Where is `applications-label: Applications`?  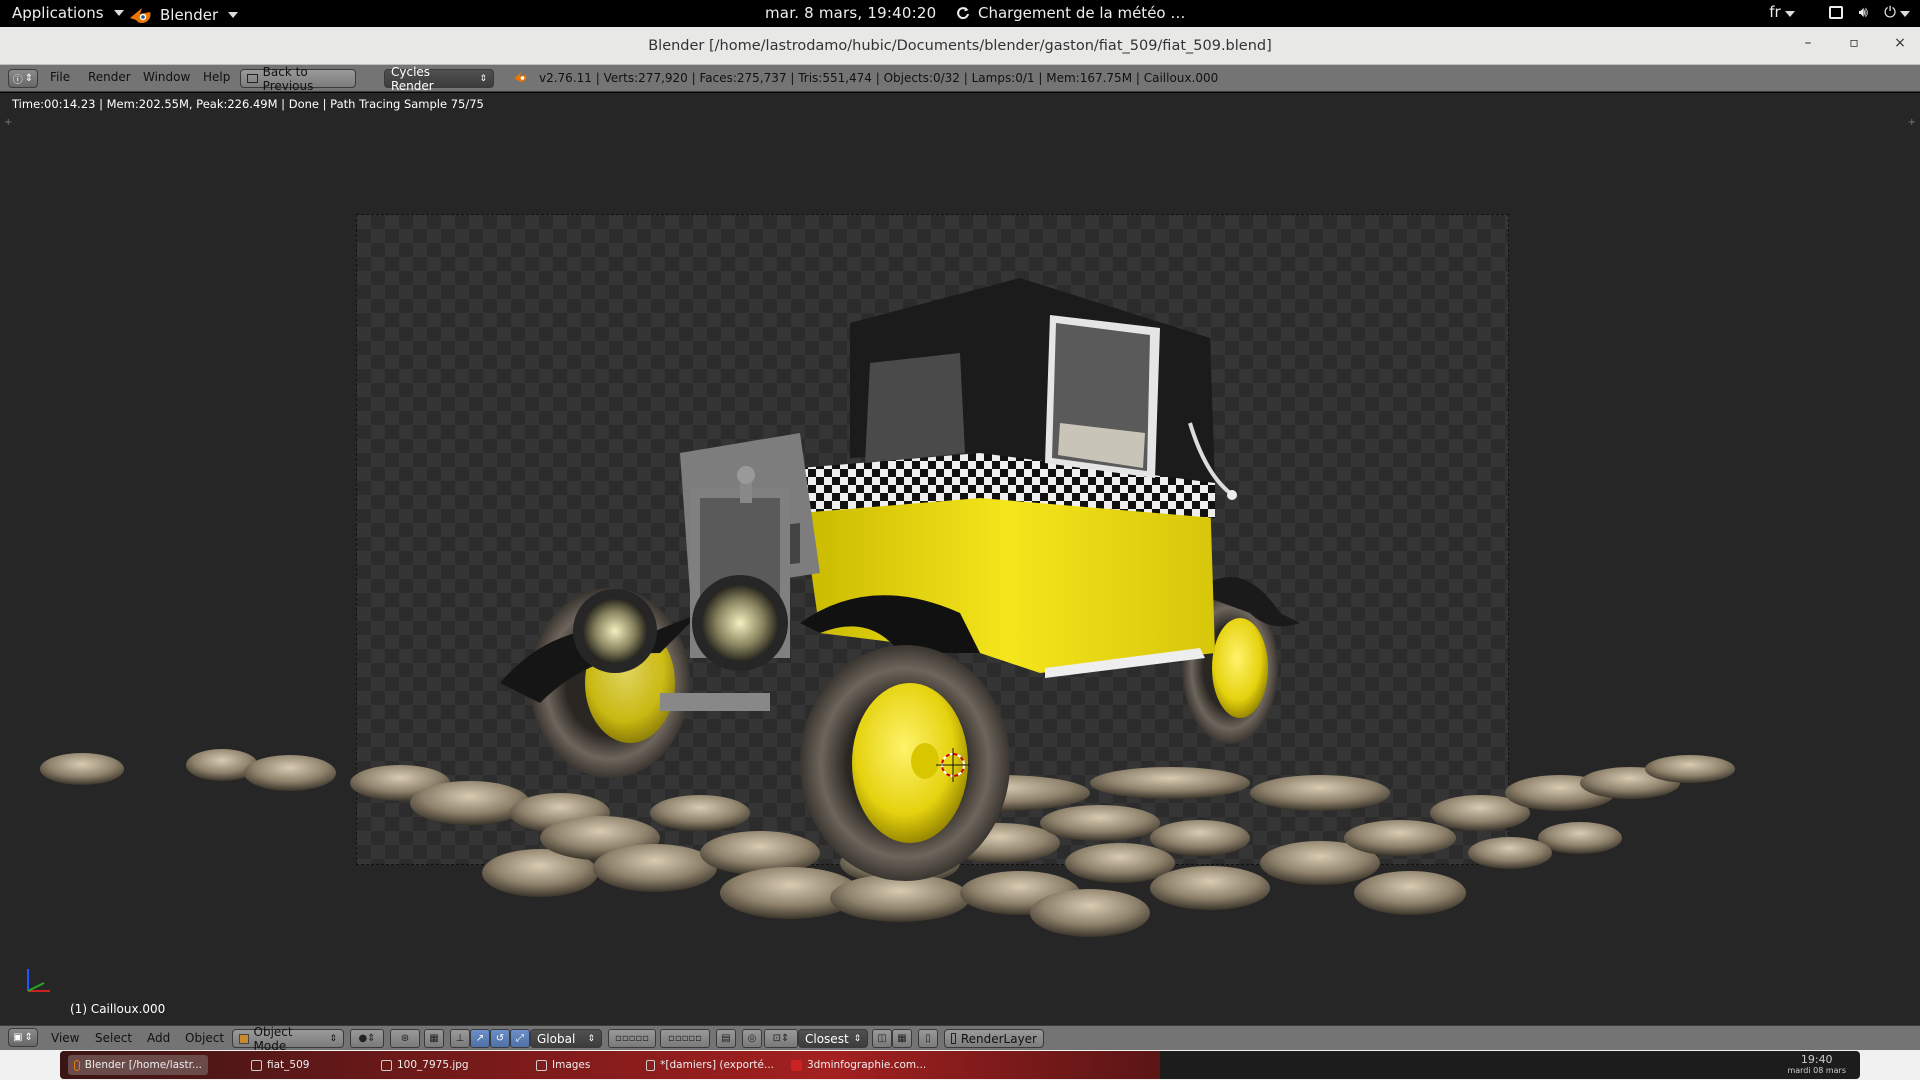
applications-label: Applications is located at coordinates (58, 13).